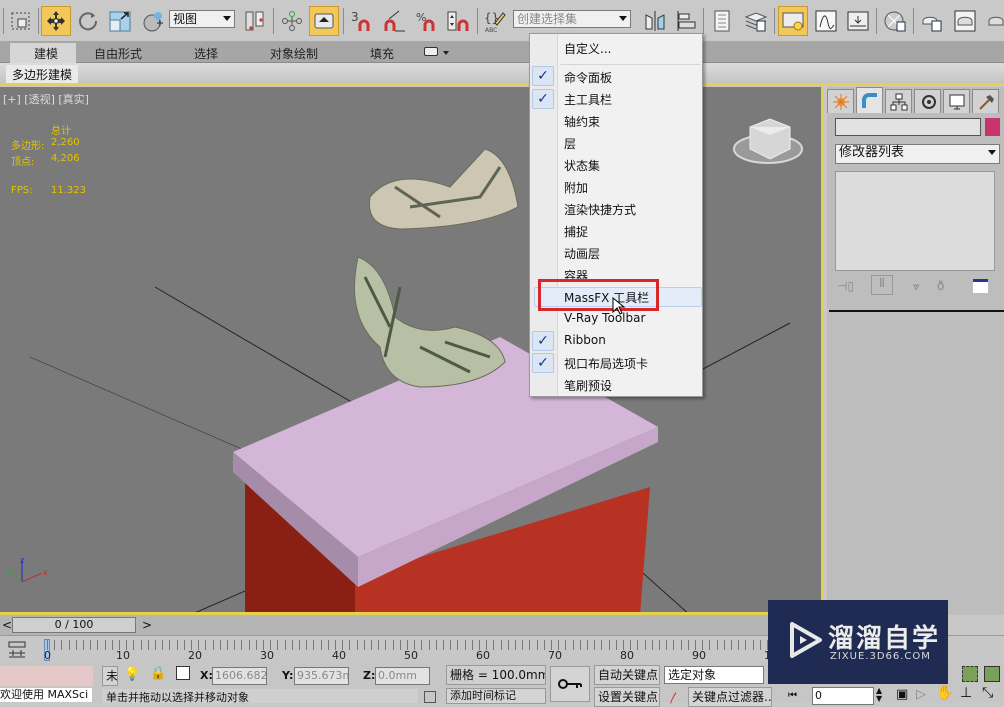  I want to click on hammer-icon, so click(986, 102).